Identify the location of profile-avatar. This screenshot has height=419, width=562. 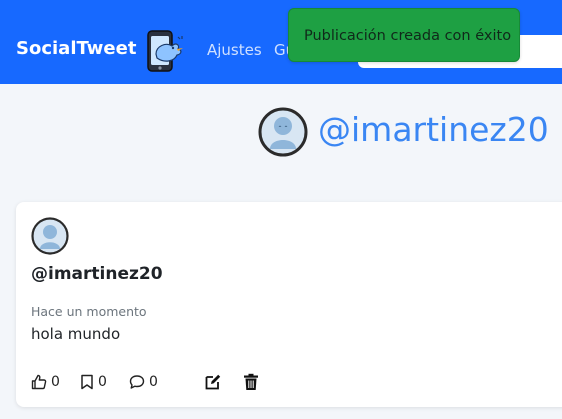
(283, 132).